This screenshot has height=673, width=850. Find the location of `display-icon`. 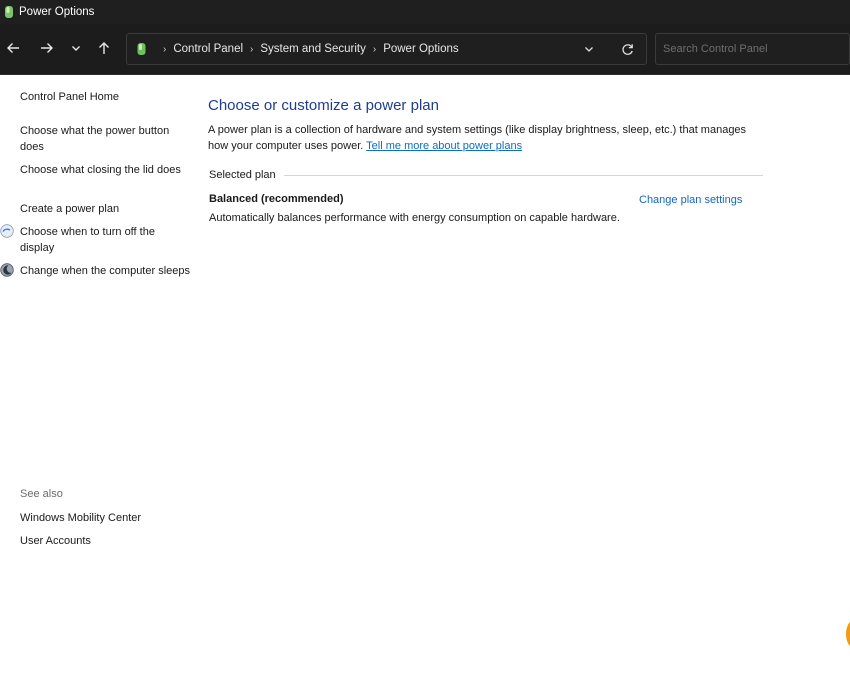

display-icon is located at coordinates (7, 231).